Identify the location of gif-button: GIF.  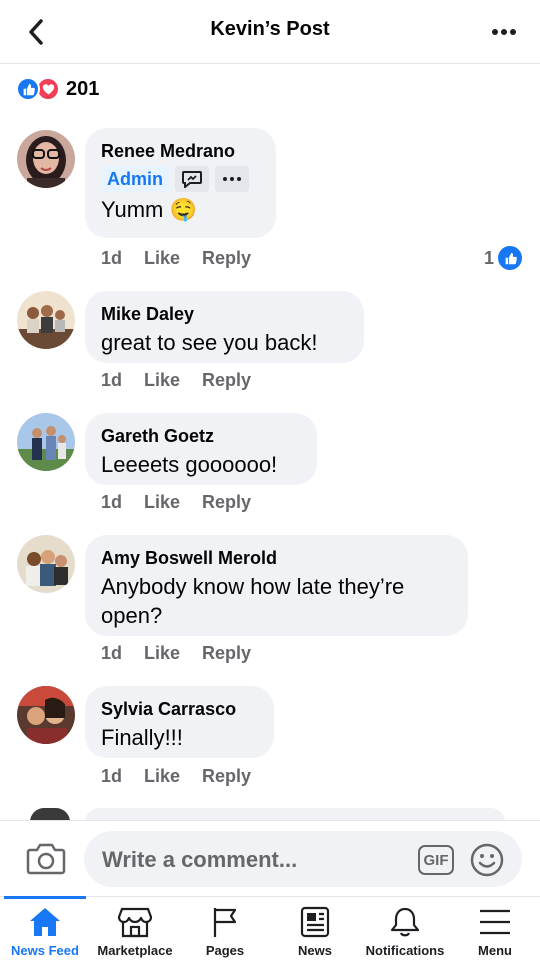
(436, 860).